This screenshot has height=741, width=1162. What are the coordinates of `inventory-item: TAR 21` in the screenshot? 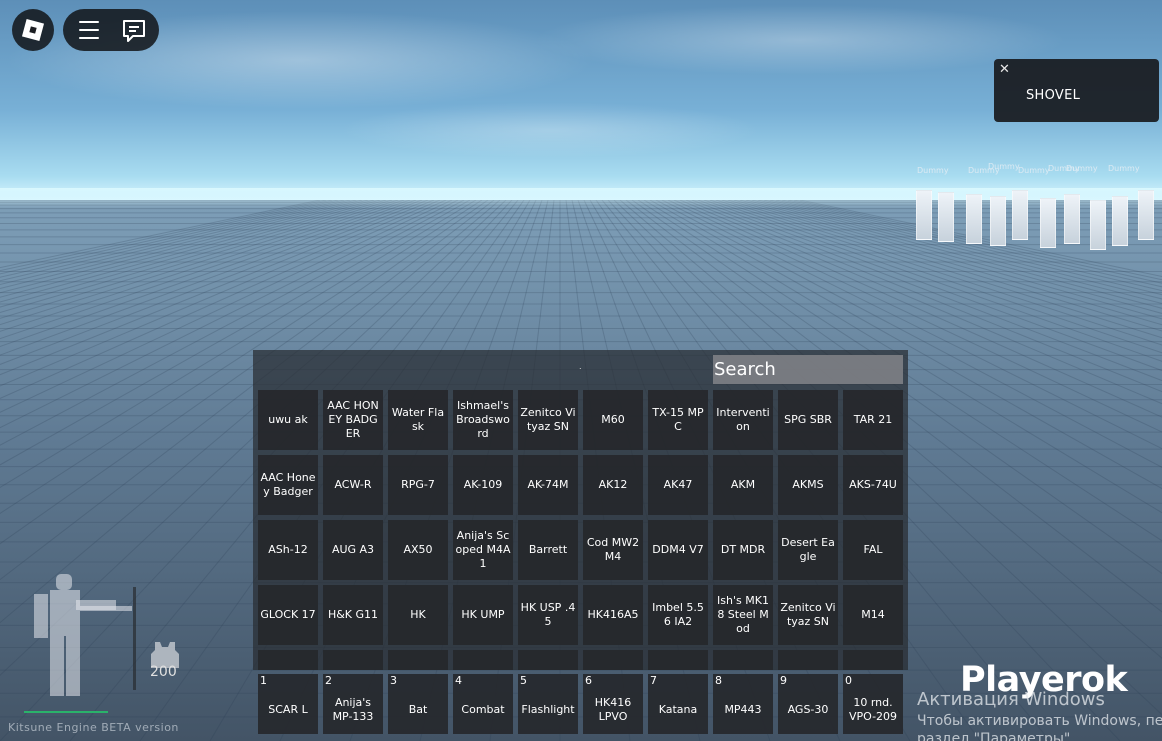 It's located at (873, 420).